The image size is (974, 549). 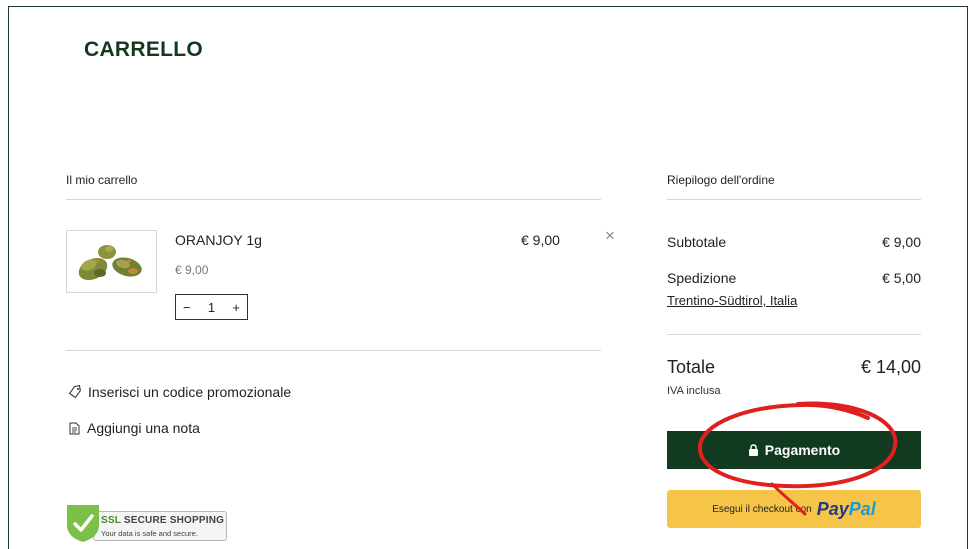 I want to click on paypal-logo: PayPal, so click(x=846, y=509).